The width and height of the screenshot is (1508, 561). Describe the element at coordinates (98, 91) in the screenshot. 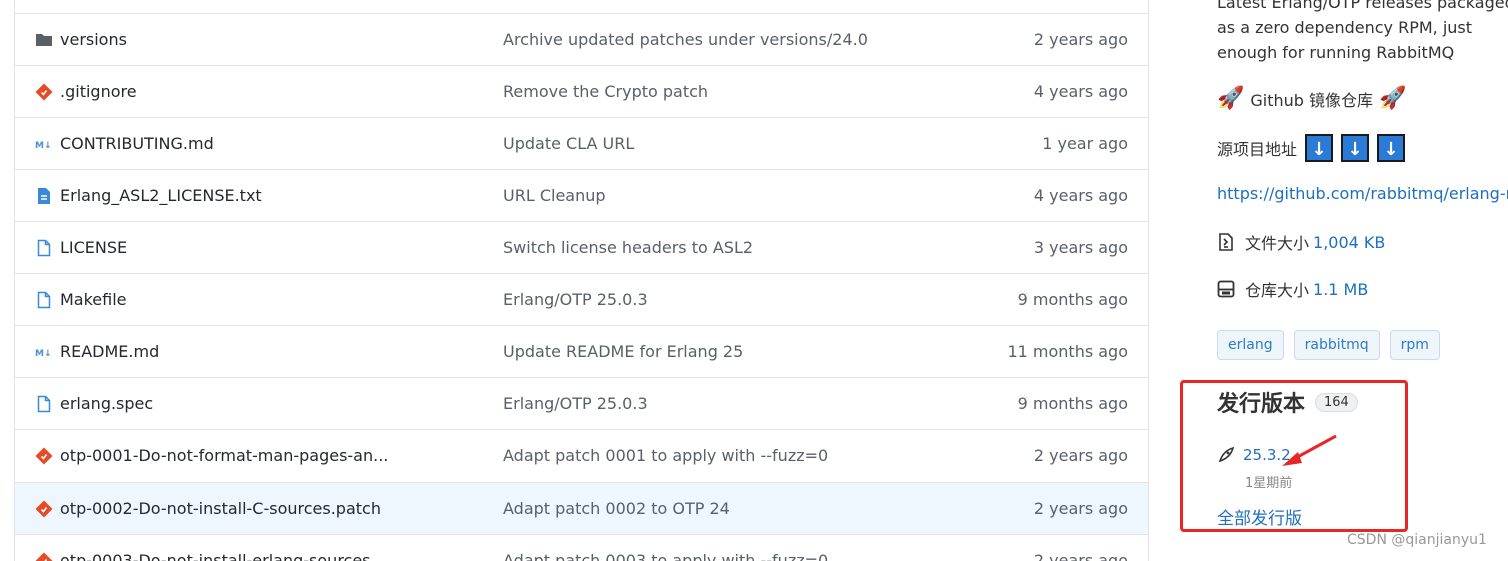

I see `file-name-link: .gitignore` at that location.